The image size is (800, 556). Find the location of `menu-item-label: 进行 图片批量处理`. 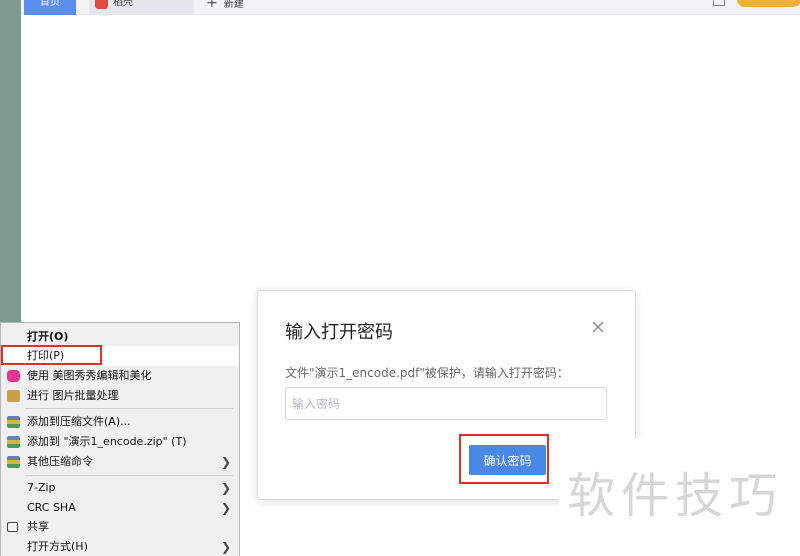

menu-item-label: 进行 图片批量处理 is located at coordinates (73, 395).